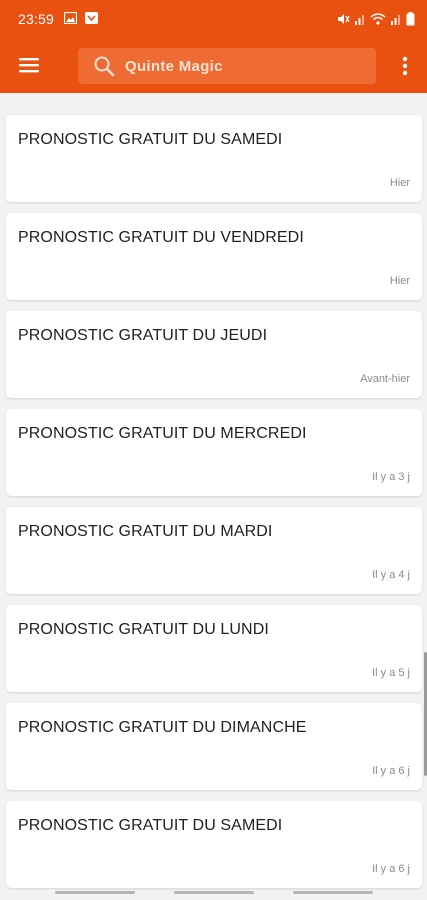  Describe the element at coordinates (162, 727) in the screenshot. I see `article-title: PRONOSTIC GRATUIT DU DIMANCHE` at that location.